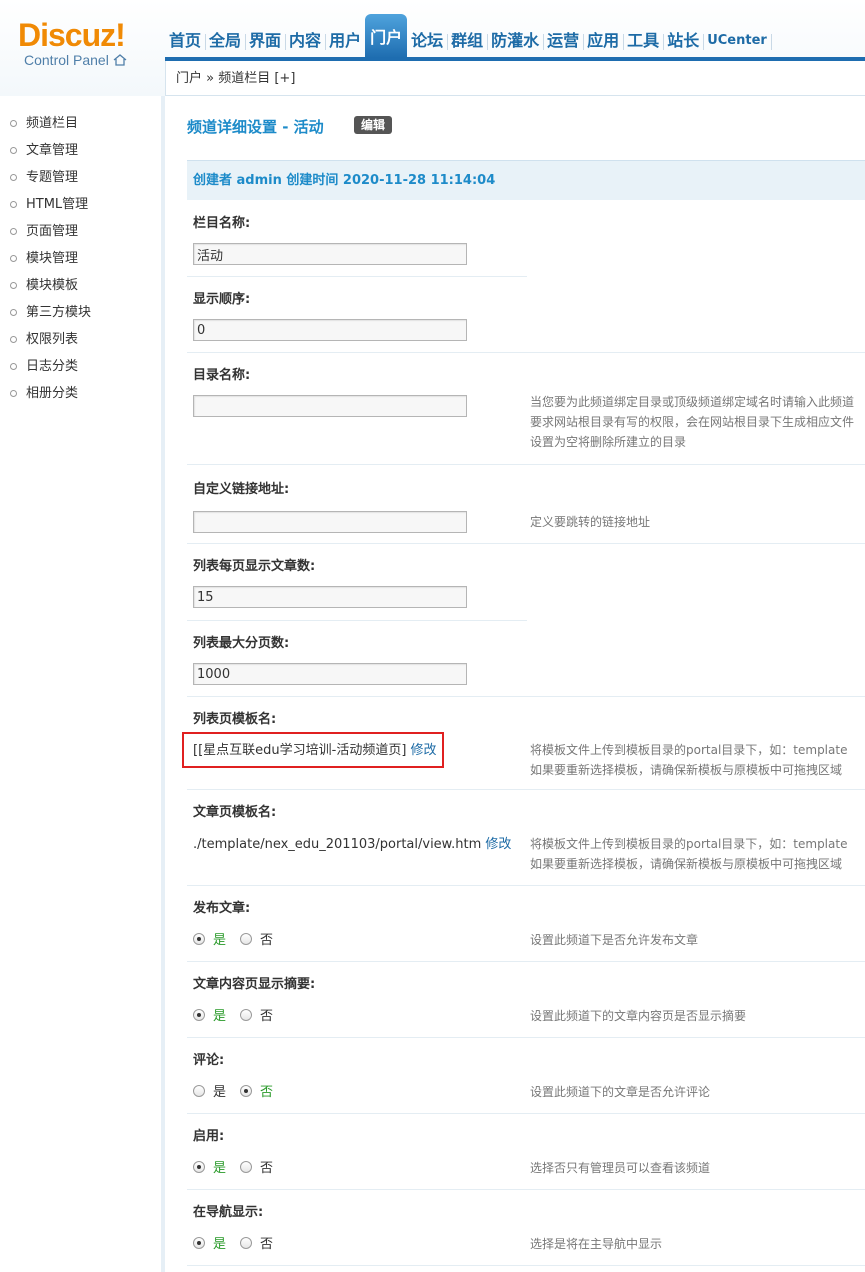 This screenshot has width=865, height=1272. I want to click on sidebar-item-third-party: 第三方模块, so click(85, 312).